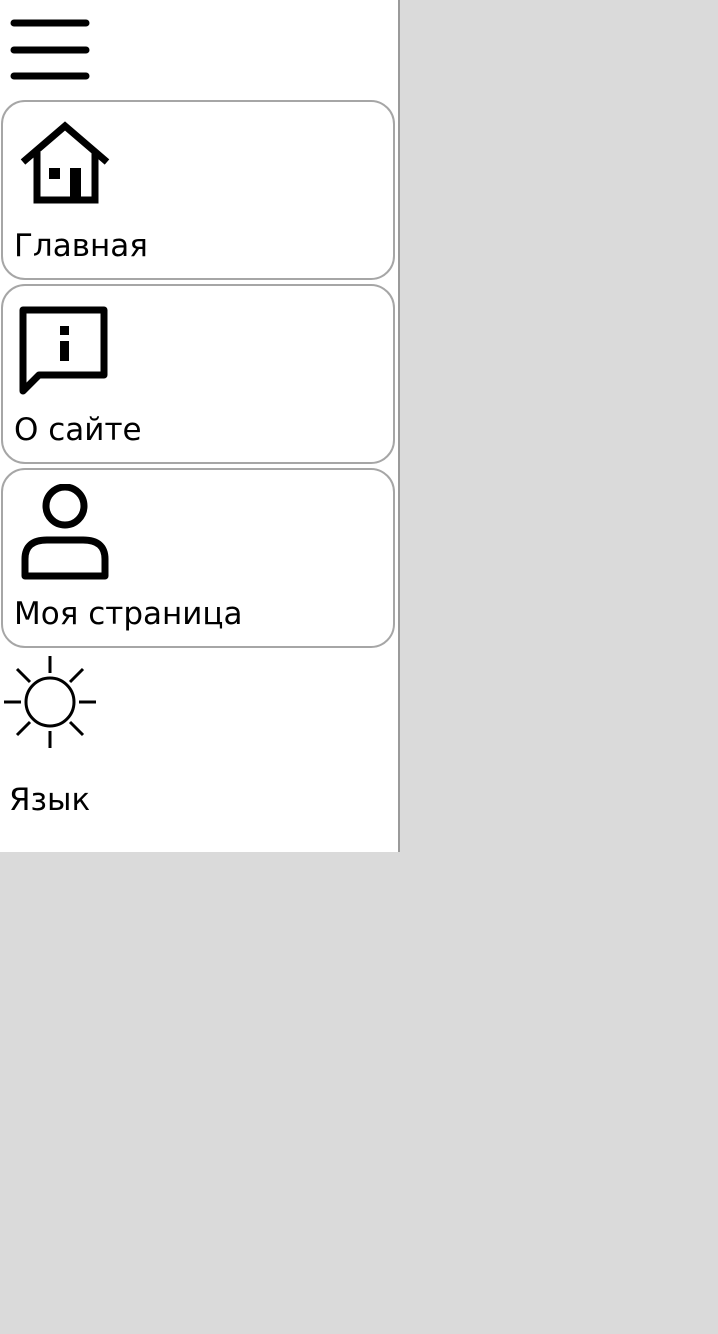  Describe the element at coordinates (78, 430) in the screenshot. I see `nav-item-label: О сайте` at that location.